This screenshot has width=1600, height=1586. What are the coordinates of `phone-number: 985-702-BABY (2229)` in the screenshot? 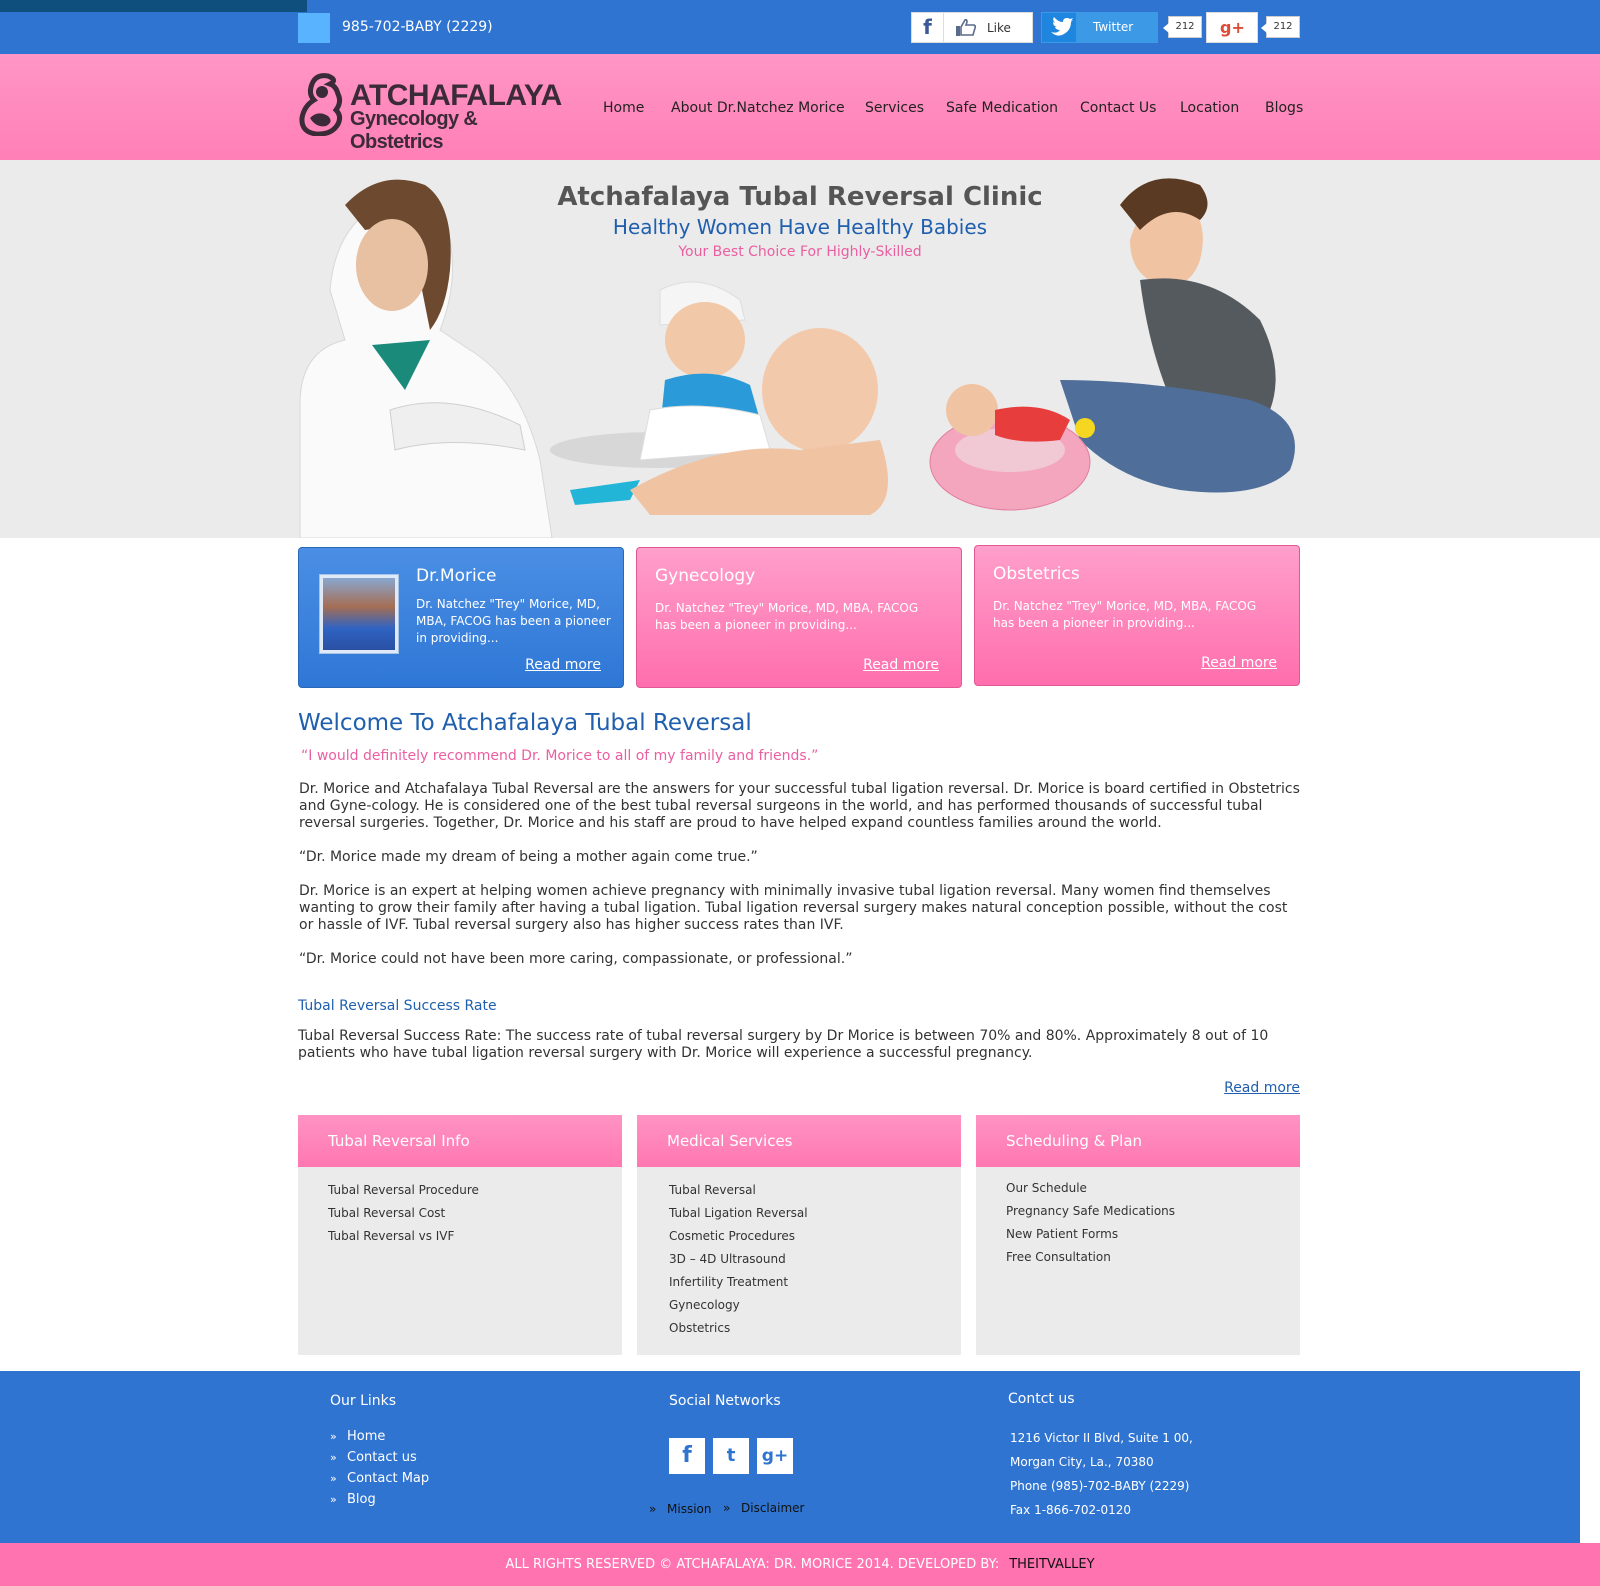 It's located at (417, 27).